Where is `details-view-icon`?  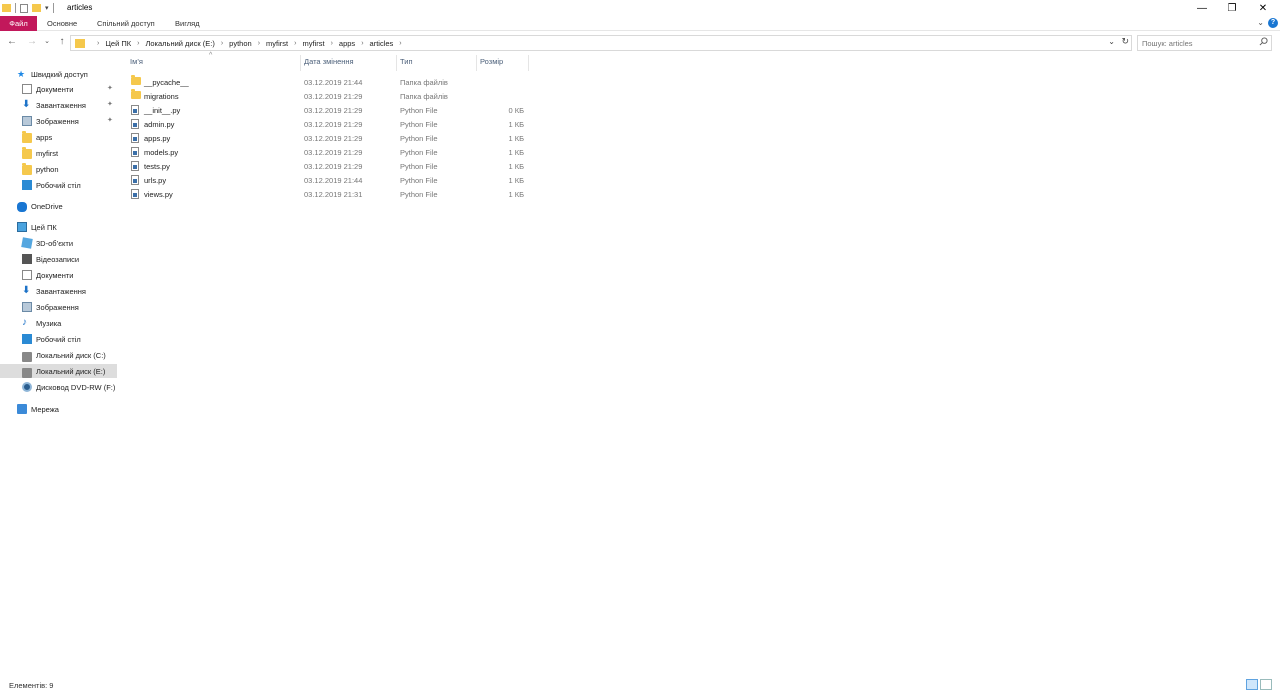
details-view-icon is located at coordinates (1252, 684).